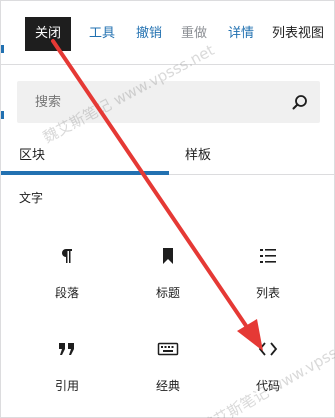 The height and width of the screenshot is (418, 335). Describe the element at coordinates (85, 156) in the screenshot. I see `tab-blocks: 区块` at that location.